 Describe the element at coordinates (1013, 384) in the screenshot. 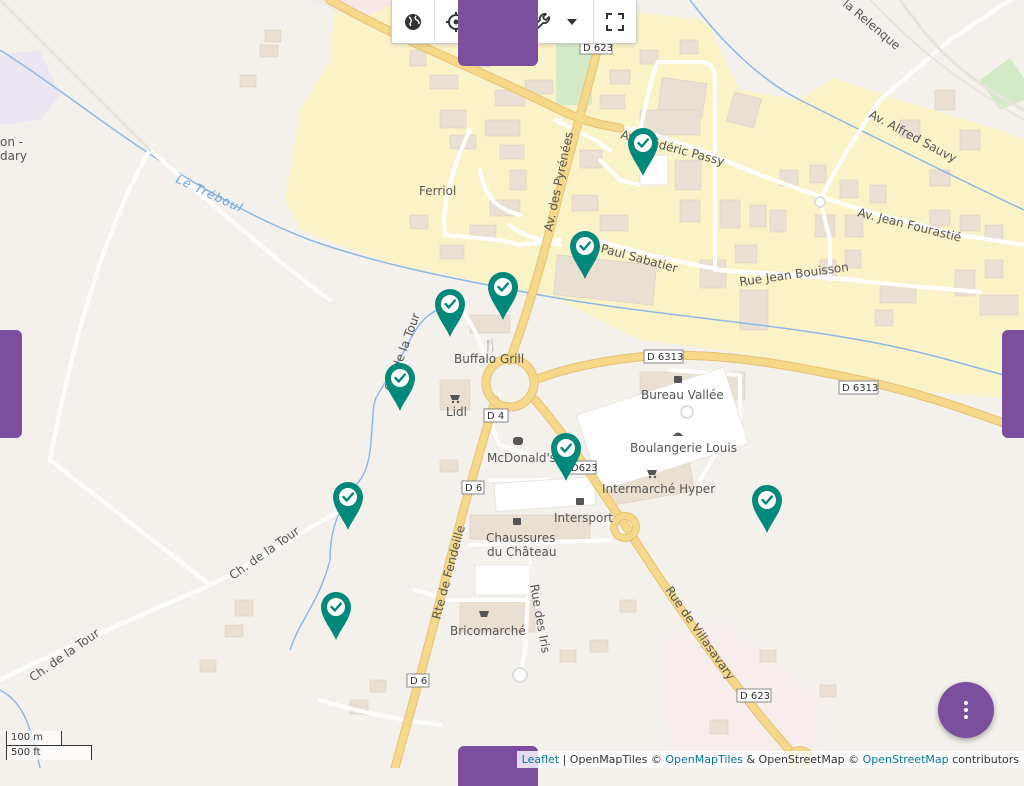

I see `right-panel-tab` at that location.